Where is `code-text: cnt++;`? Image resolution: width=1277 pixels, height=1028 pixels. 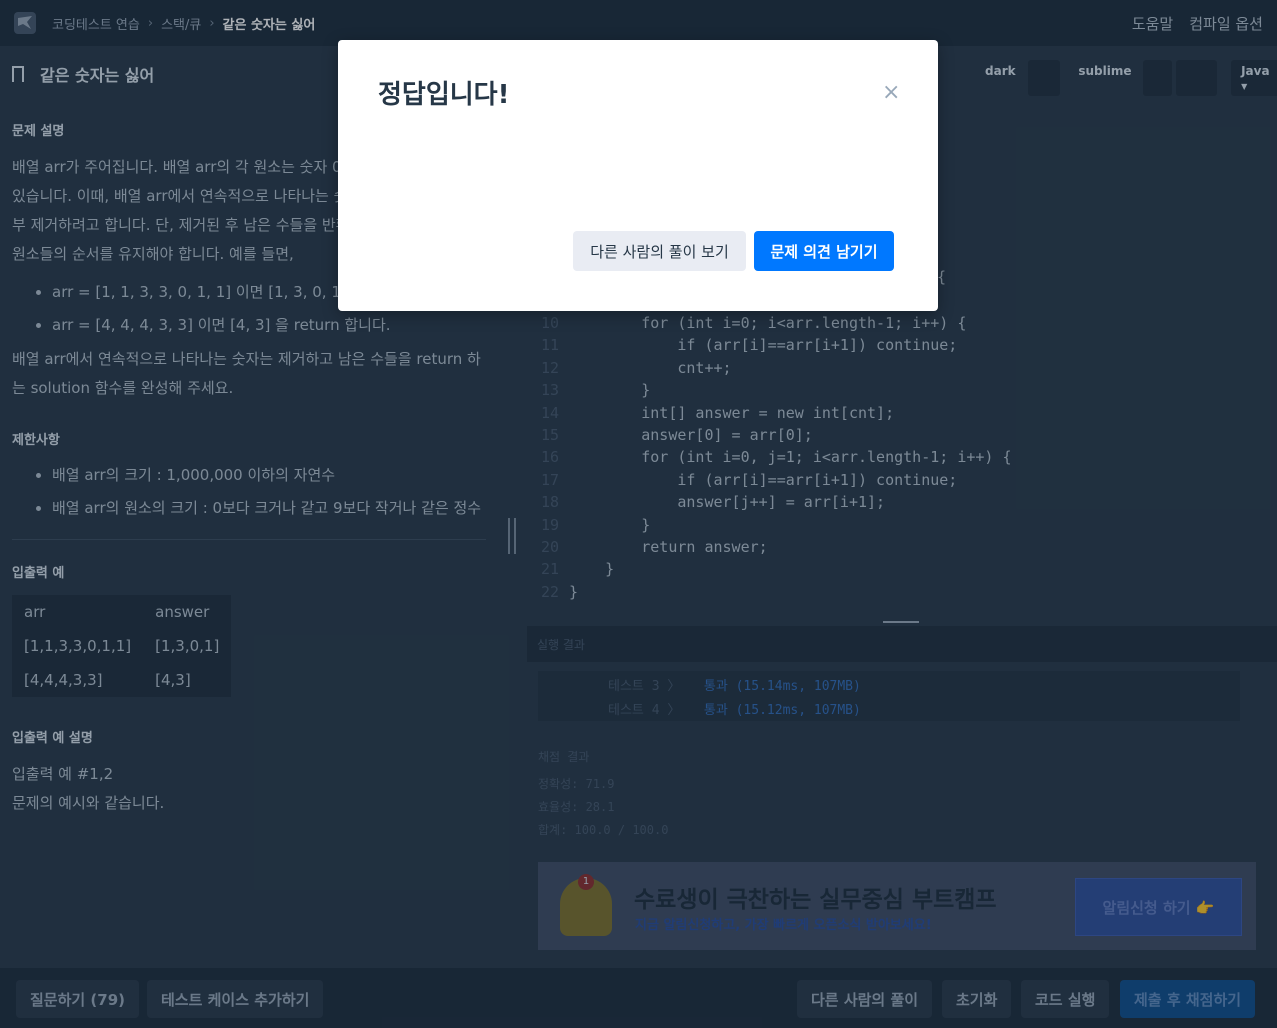
code-text: cnt++; is located at coordinates (650, 367).